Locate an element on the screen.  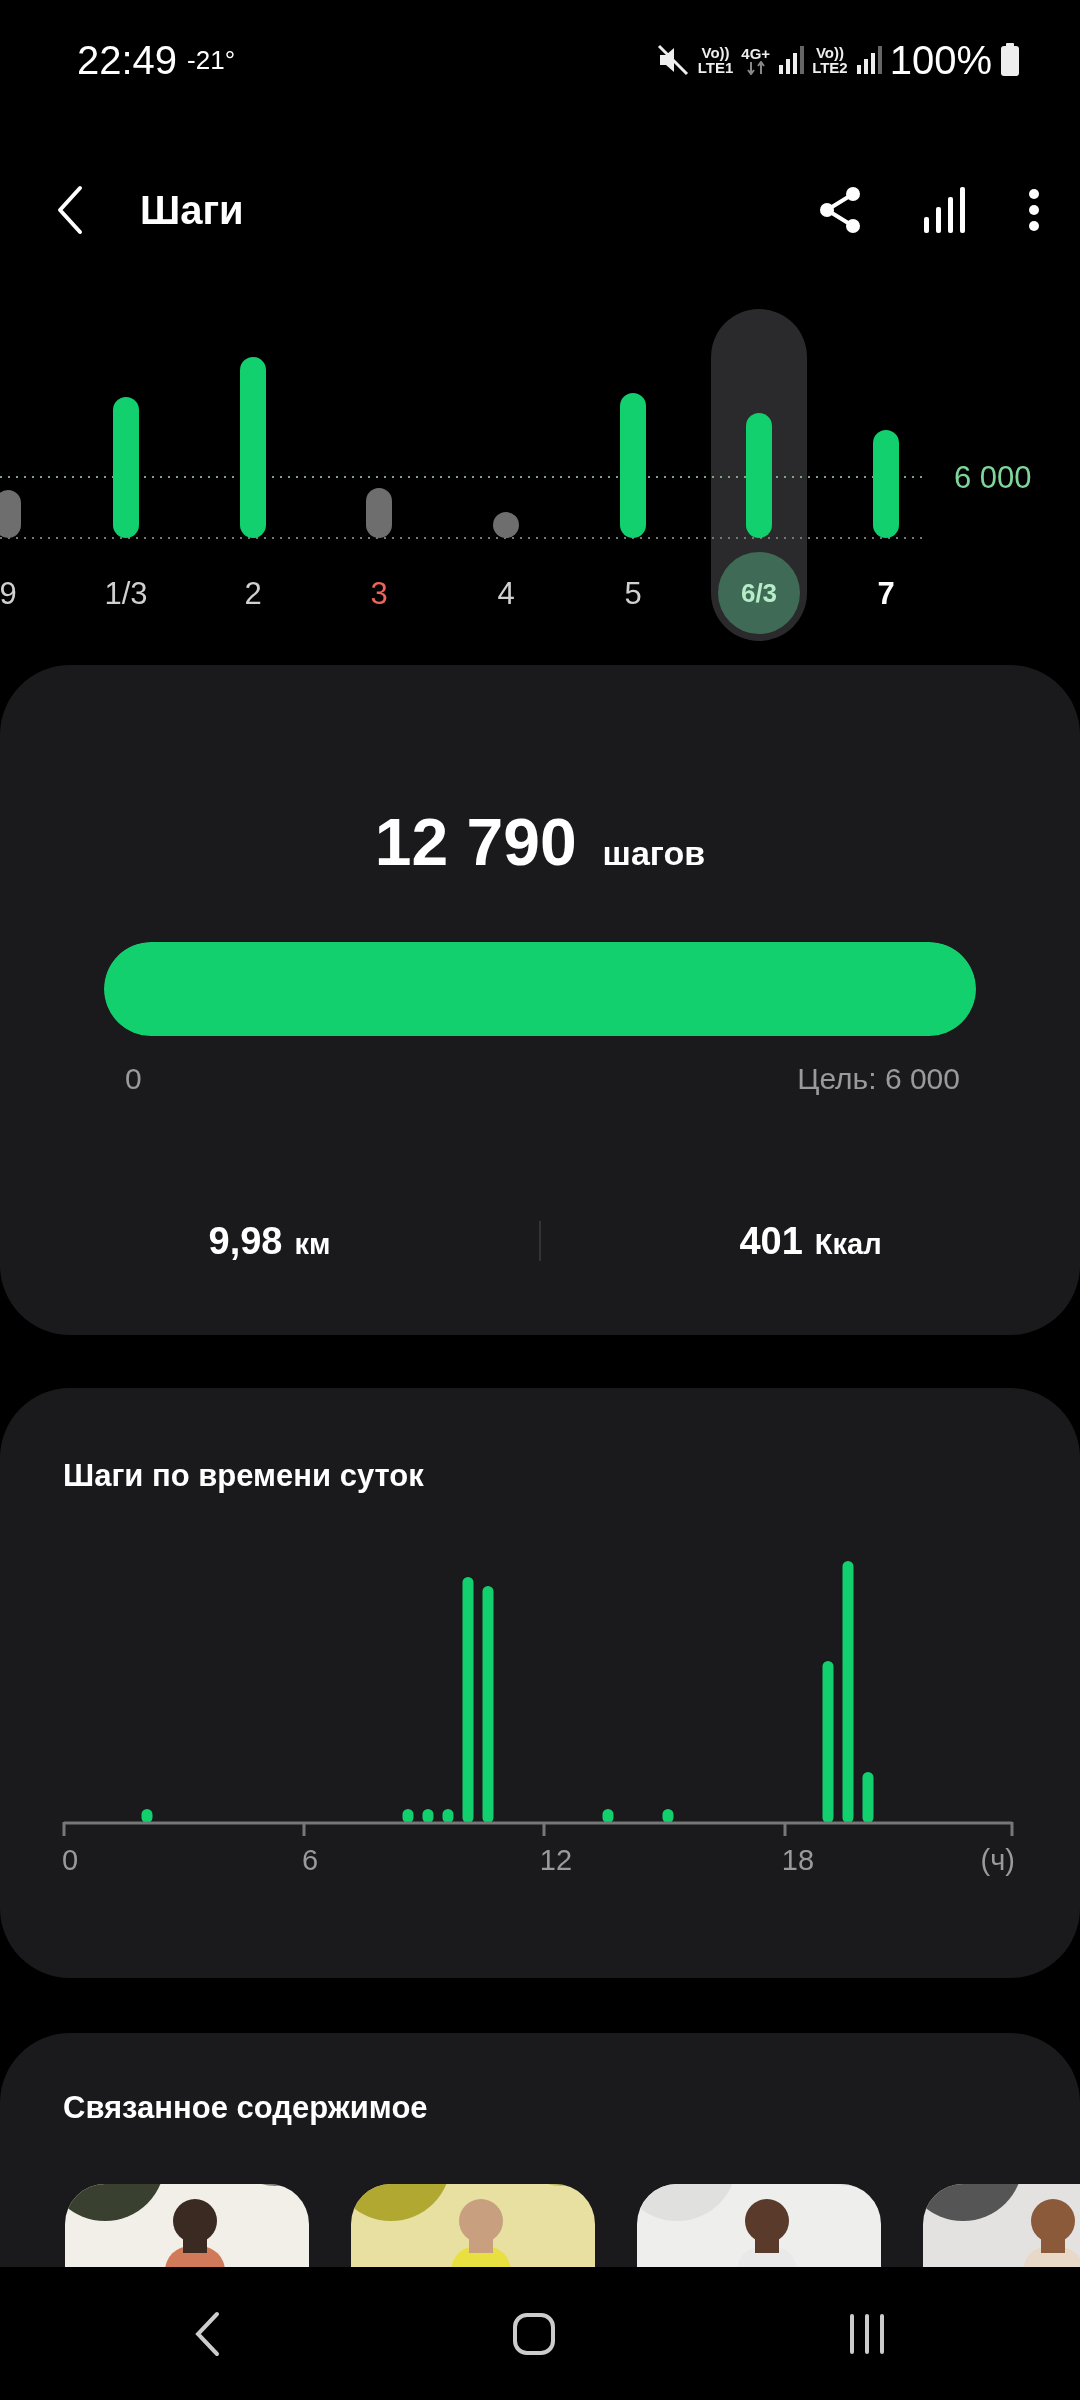
day-label: 5 is located at coordinates (633, 593).